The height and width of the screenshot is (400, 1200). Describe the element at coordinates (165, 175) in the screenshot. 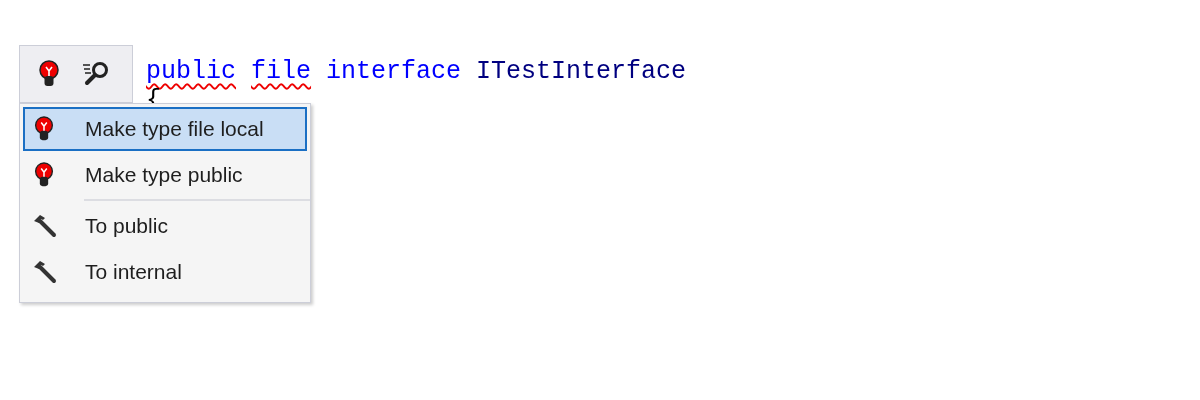

I see `menu-item: Make type public` at that location.